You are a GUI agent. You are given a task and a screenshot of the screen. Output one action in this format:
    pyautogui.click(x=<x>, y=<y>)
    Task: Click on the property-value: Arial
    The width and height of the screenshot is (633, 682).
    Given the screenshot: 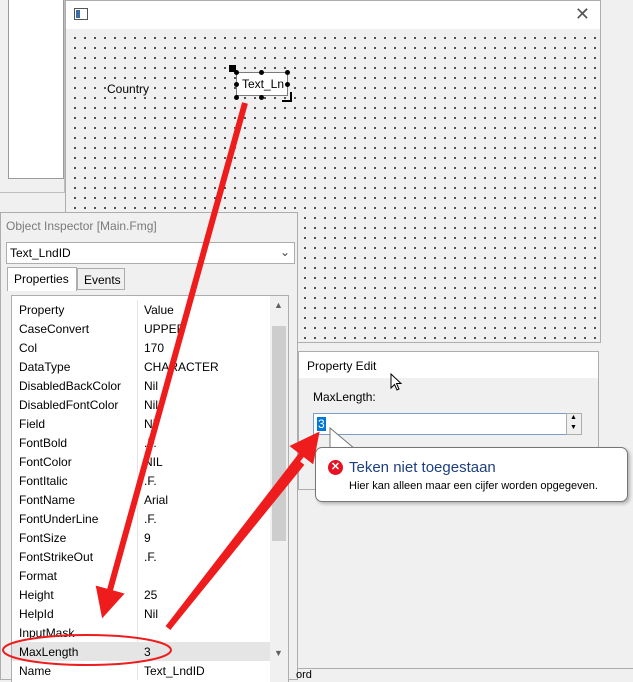 What is the action you would take?
    pyautogui.click(x=156, y=500)
    